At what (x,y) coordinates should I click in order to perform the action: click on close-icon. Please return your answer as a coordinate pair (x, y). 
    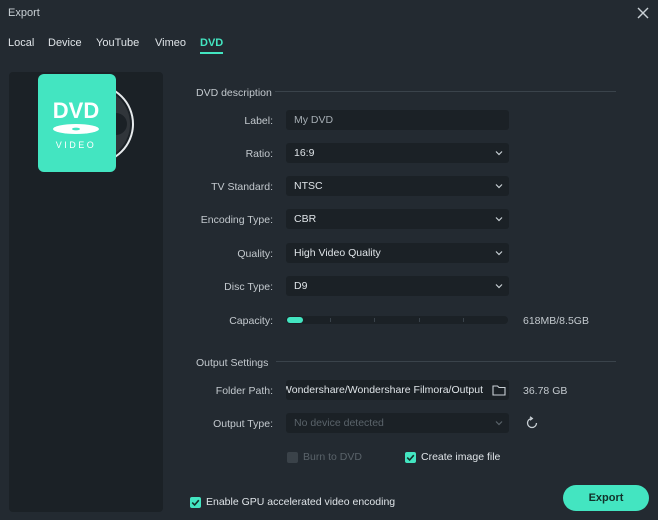
    Looking at the image, I should click on (643, 13).